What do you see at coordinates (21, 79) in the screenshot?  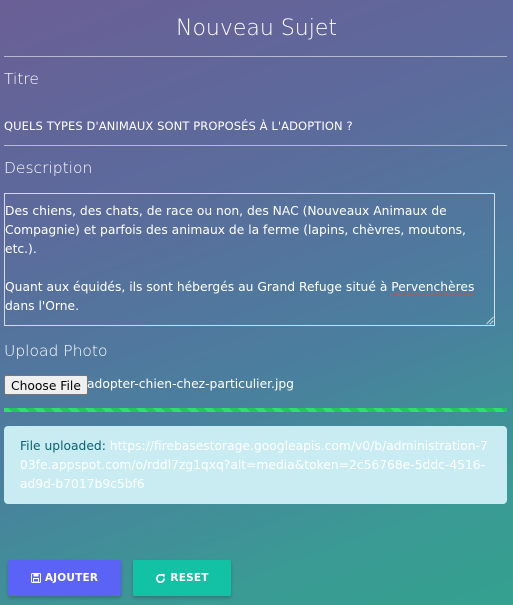 I see `titre-label: Titre` at bounding box center [21, 79].